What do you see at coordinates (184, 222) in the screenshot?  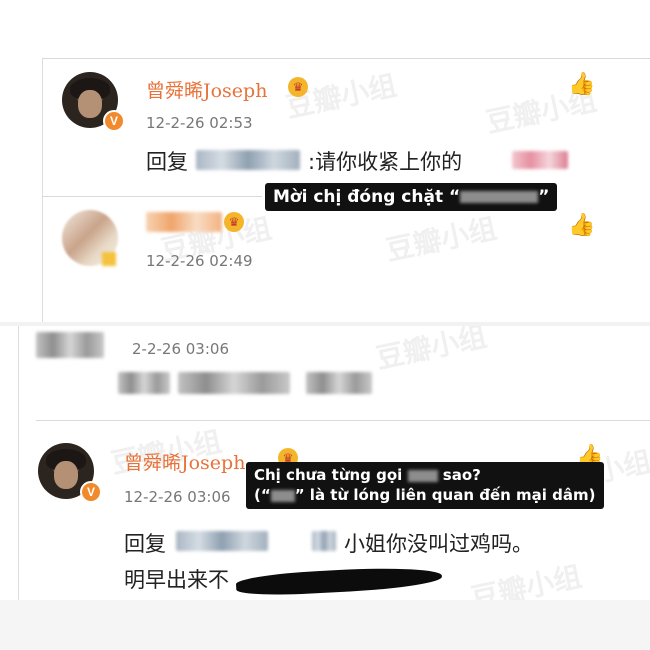 I see `username-redacted` at bounding box center [184, 222].